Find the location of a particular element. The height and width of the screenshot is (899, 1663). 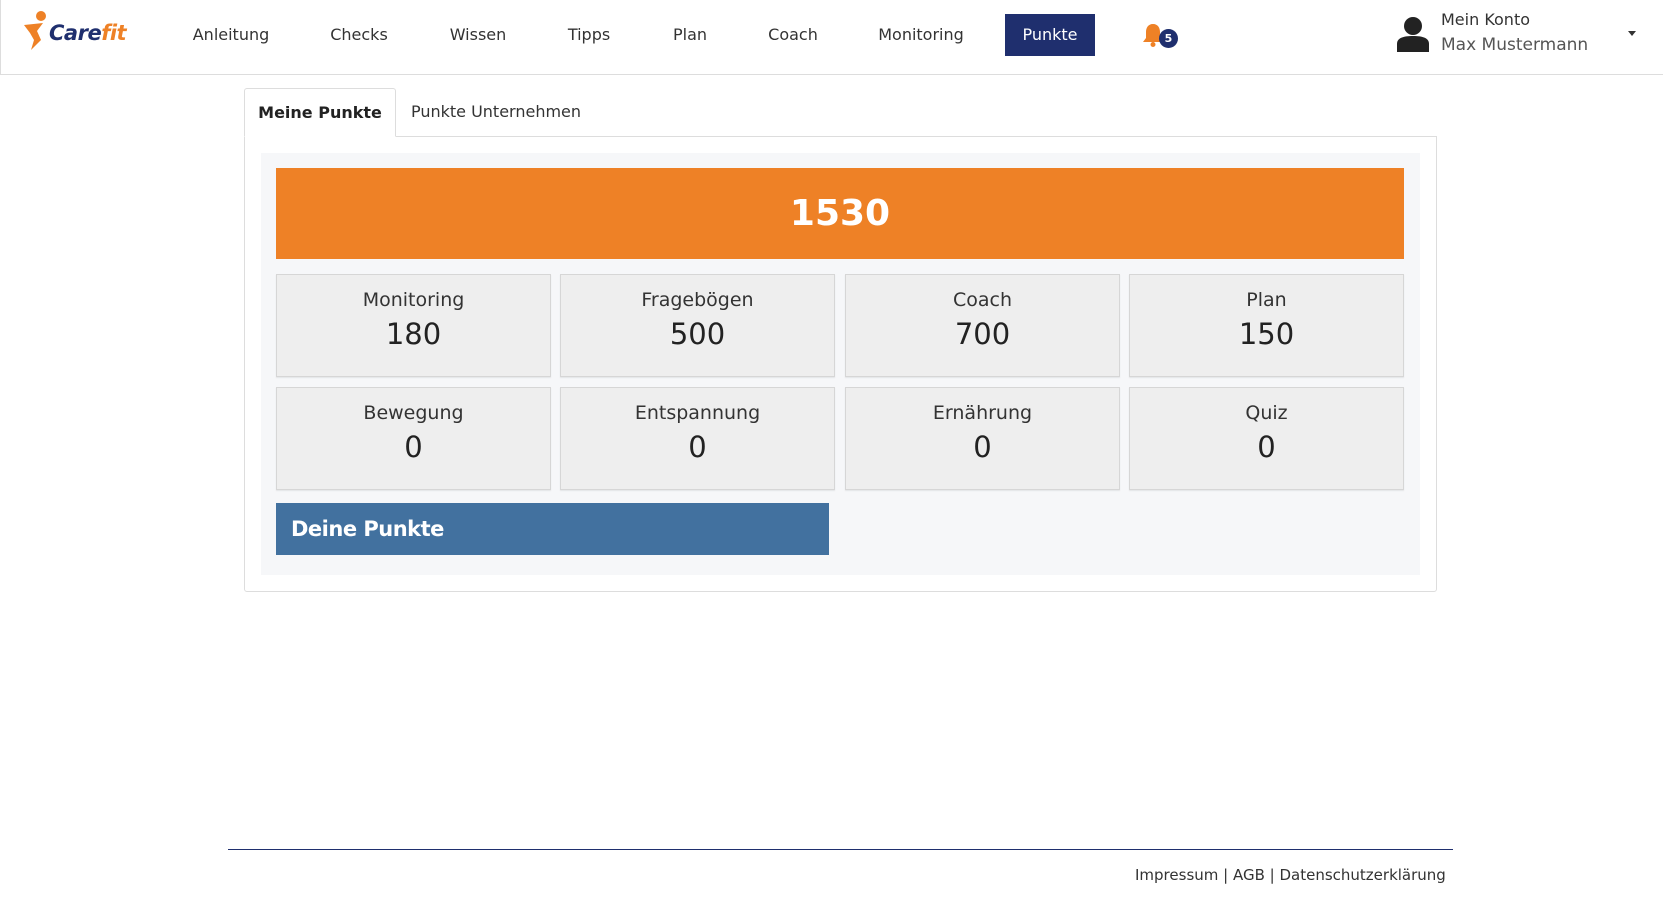

footer-link-impressum: Impressum is located at coordinates (1176, 875).